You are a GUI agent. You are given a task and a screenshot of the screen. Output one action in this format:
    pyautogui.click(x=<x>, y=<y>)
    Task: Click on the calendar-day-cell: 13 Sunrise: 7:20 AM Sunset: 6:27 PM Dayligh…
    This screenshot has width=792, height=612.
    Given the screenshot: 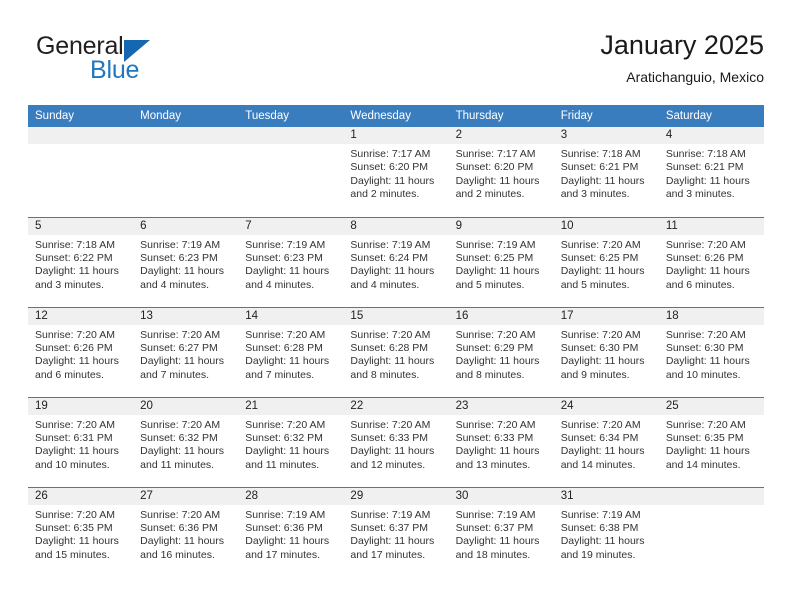 What is the action you would take?
    pyautogui.click(x=186, y=351)
    